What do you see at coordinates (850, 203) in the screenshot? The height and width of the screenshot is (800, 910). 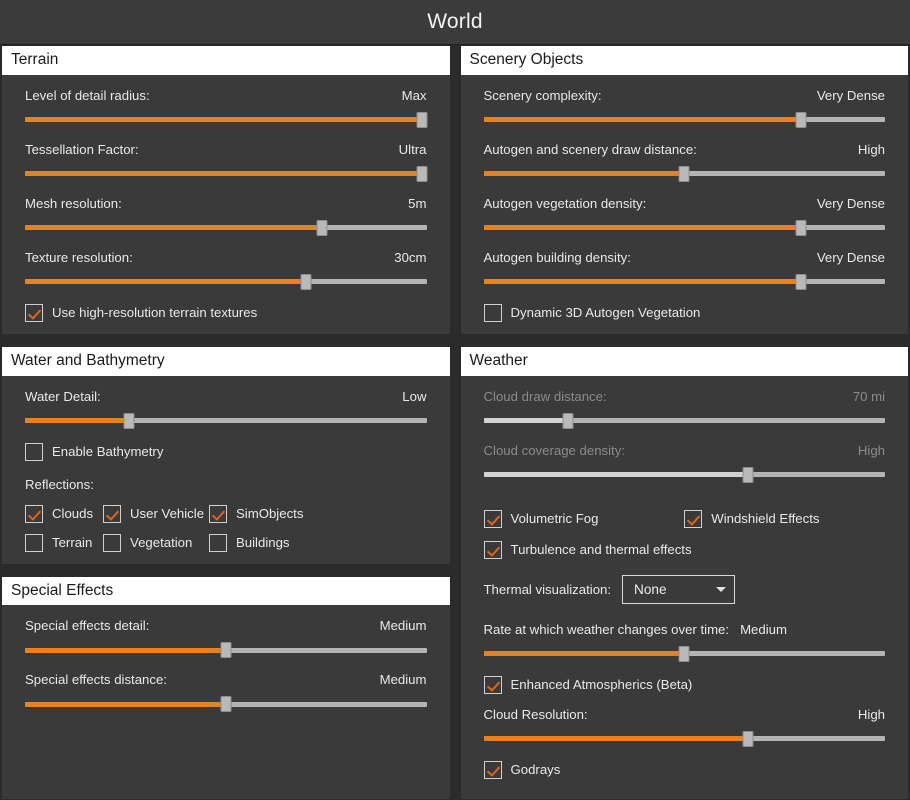 I see `slider-value: Very Dense` at bounding box center [850, 203].